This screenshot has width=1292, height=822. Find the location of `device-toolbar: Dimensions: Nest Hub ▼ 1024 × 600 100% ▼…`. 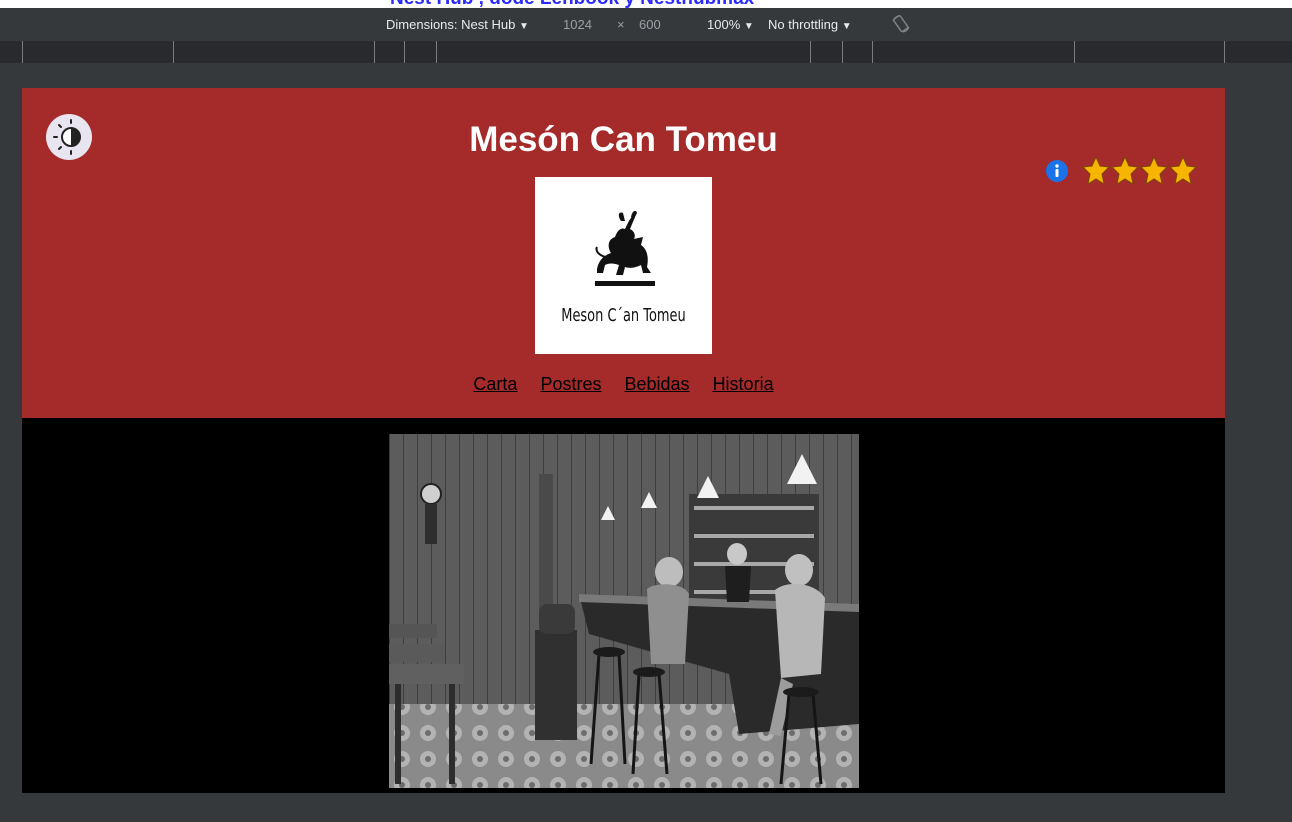

device-toolbar: Dimensions: Nest Hub ▼ 1024 × 600 100% ▼… is located at coordinates (646, 24).